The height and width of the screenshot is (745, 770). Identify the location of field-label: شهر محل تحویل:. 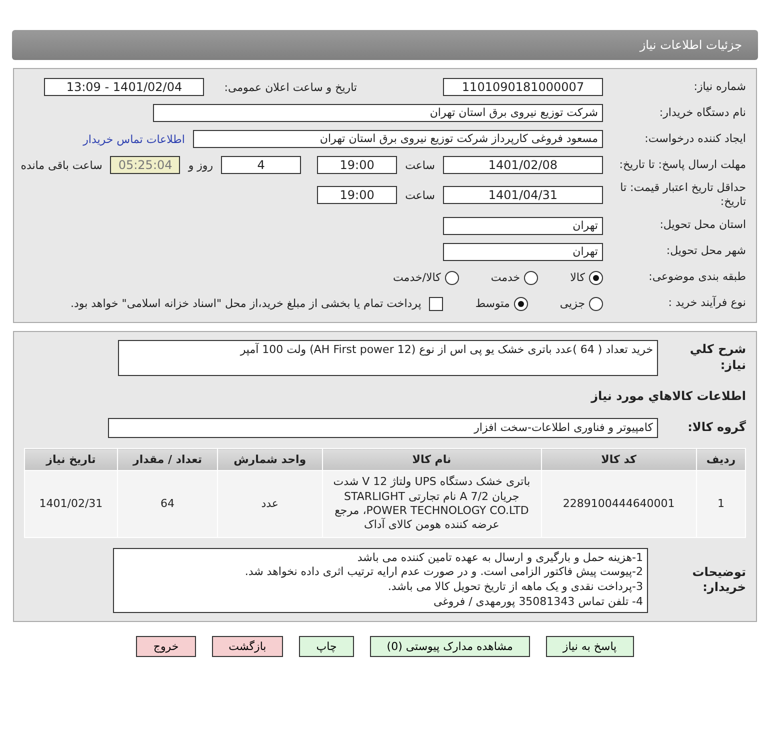
(705, 251).